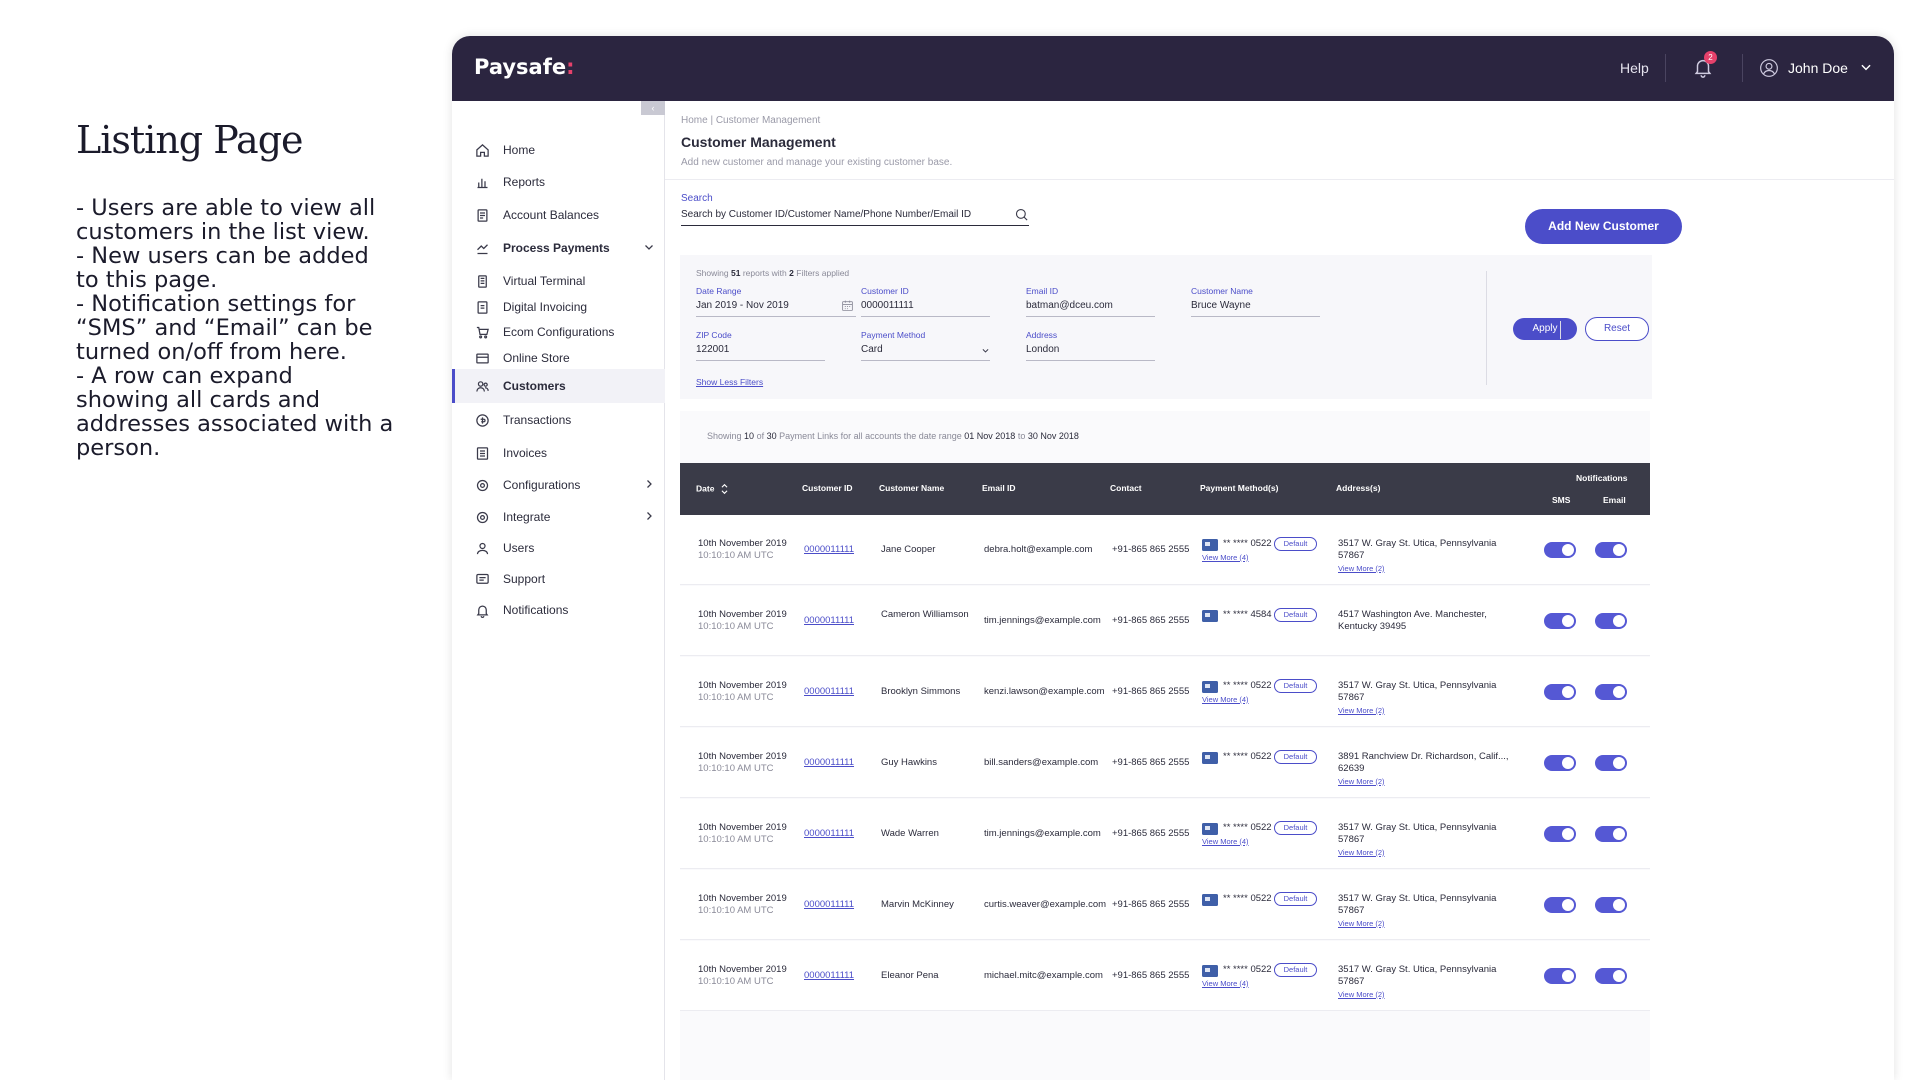 The height and width of the screenshot is (1080, 1920). Describe the element at coordinates (216, 304) in the screenshot. I see `description-line: - Notification settings for` at that location.